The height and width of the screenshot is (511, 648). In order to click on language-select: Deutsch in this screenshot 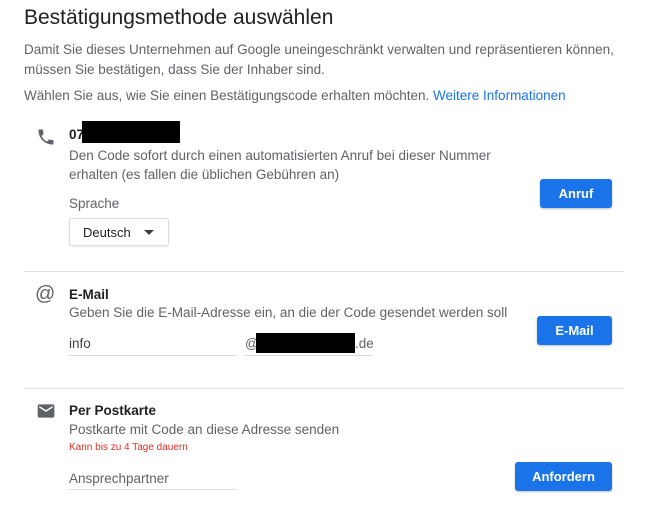, I will do `click(119, 232)`.